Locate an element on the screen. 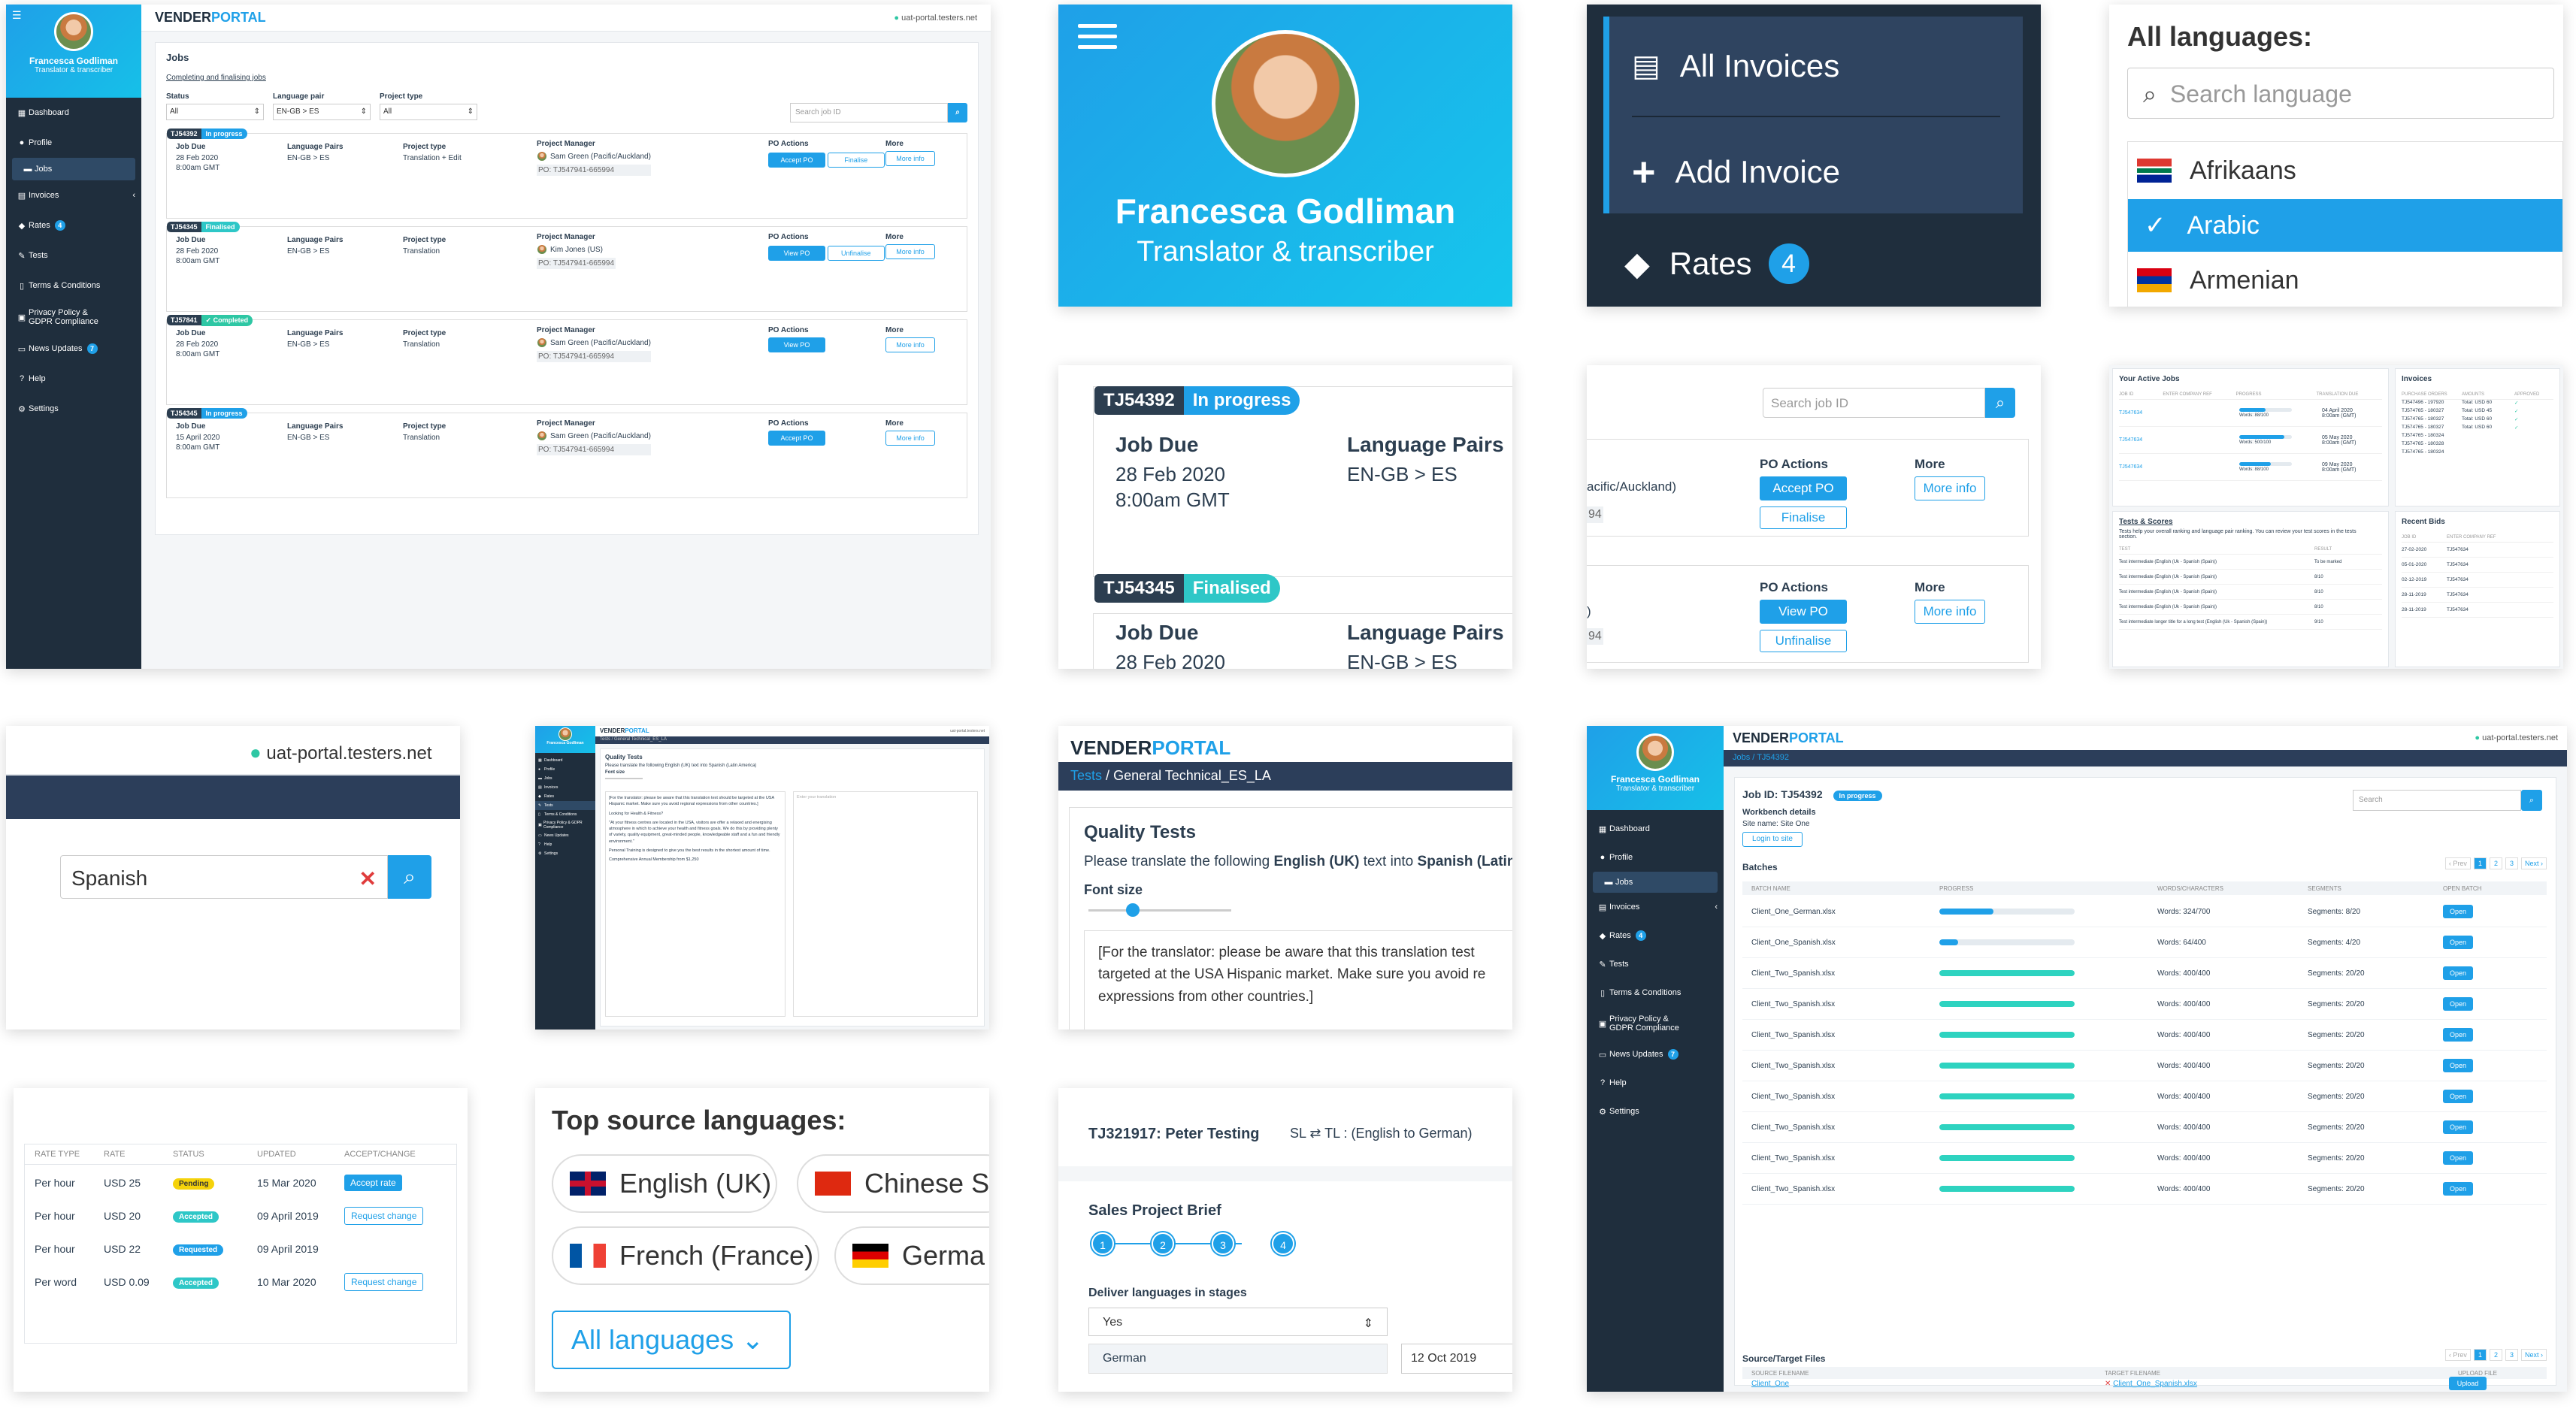 The height and width of the screenshot is (1409, 2576). sidebar-item-rates: ◆ Rates is located at coordinates (565, 796).